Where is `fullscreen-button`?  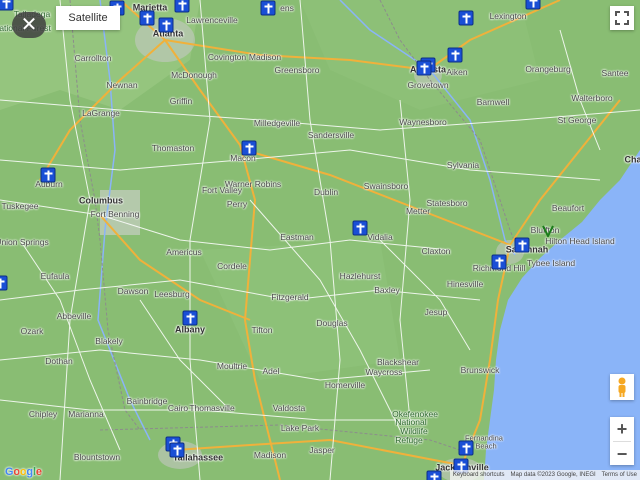
fullscreen-button is located at coordinates (622, 18).